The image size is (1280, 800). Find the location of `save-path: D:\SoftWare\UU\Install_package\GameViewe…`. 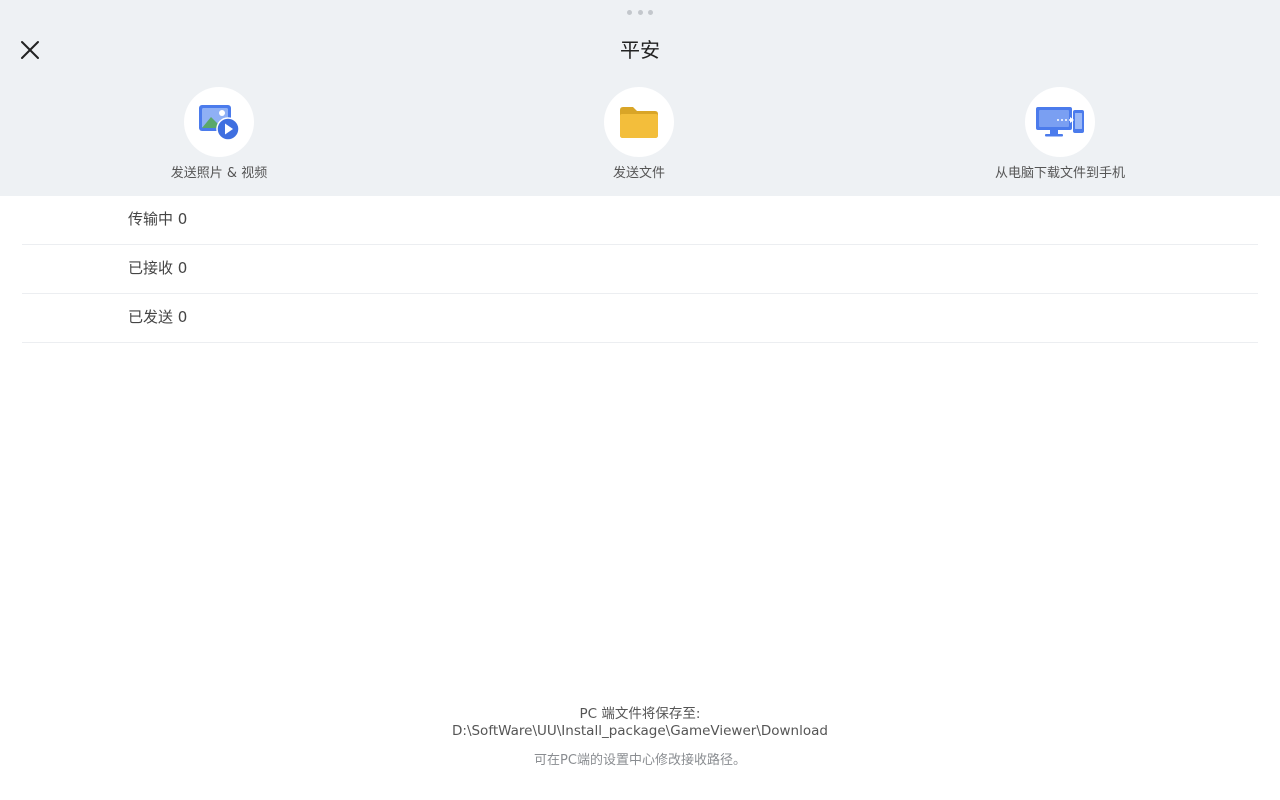

save-path: D:\SoftWare\UU\Install_package\GameViewe… is located at coordinates (640, 731).